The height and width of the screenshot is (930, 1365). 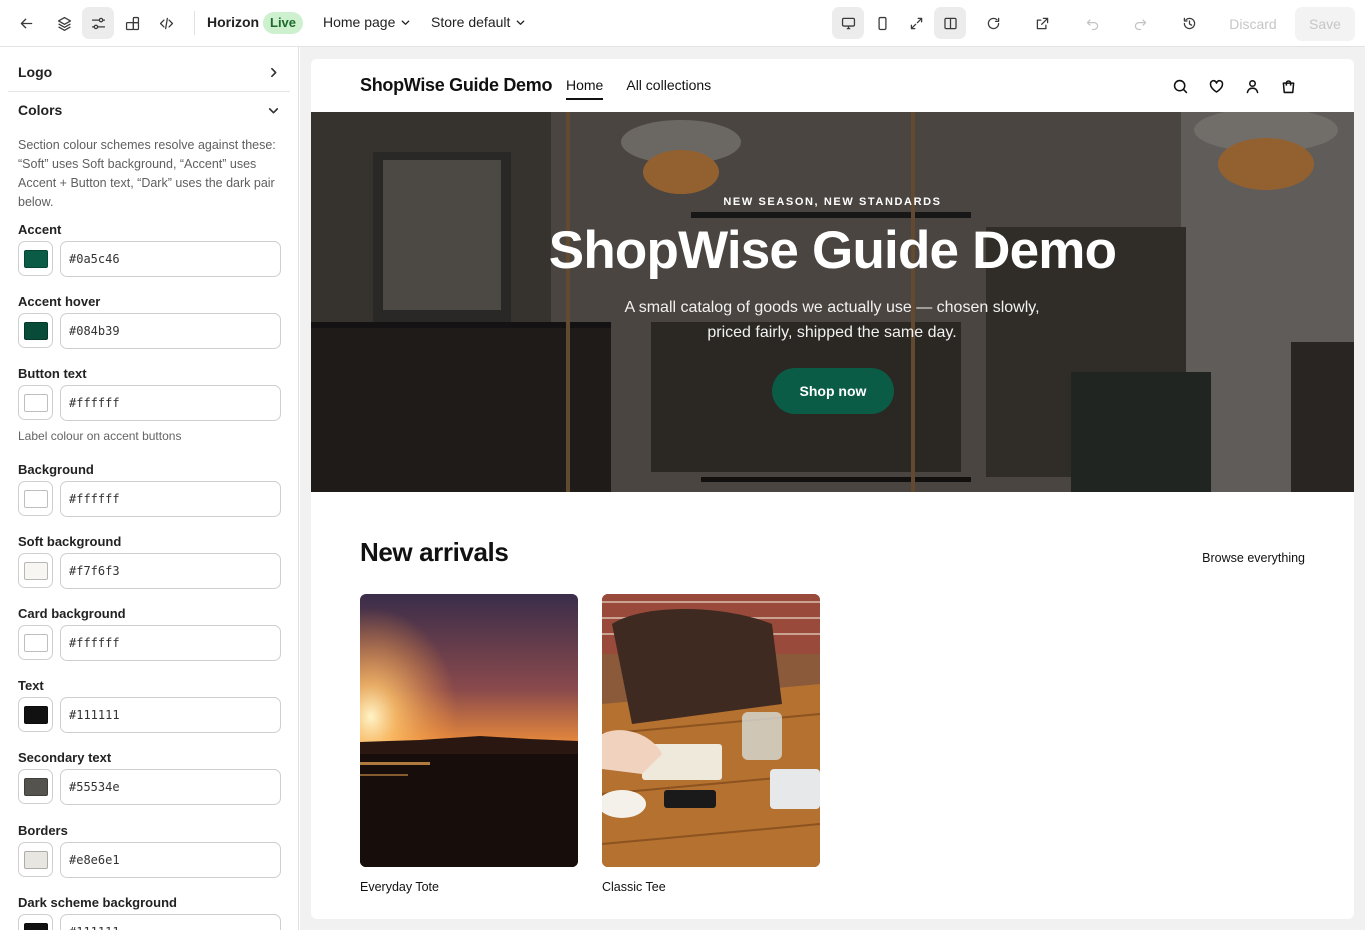 What do you see at coordinates (1092, 23) in the screenshot?
I see `undo-button` at bounding box center [1092, 23].